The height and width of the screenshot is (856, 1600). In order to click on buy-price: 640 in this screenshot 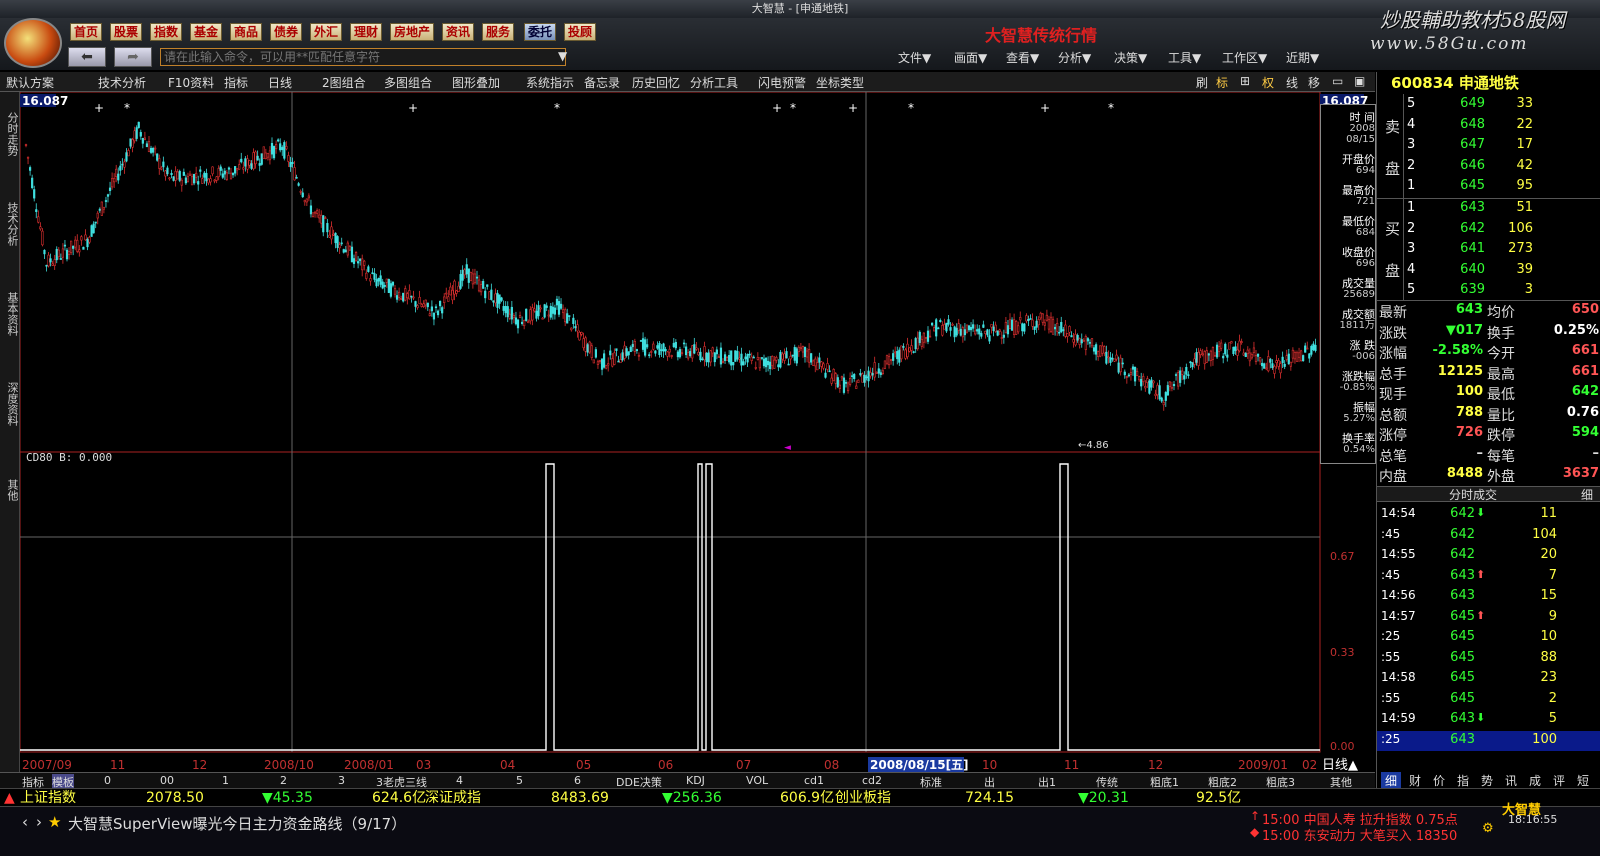, I will do `click(1467, 269)`.